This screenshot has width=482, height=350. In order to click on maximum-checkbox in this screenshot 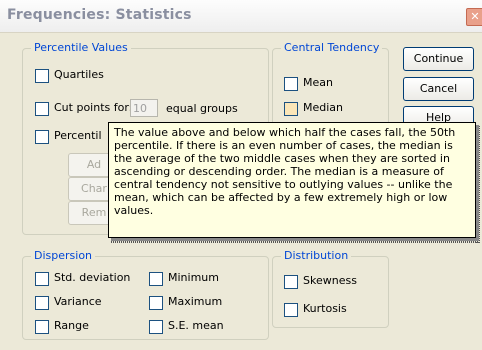, I will do `click(156, 303)`.